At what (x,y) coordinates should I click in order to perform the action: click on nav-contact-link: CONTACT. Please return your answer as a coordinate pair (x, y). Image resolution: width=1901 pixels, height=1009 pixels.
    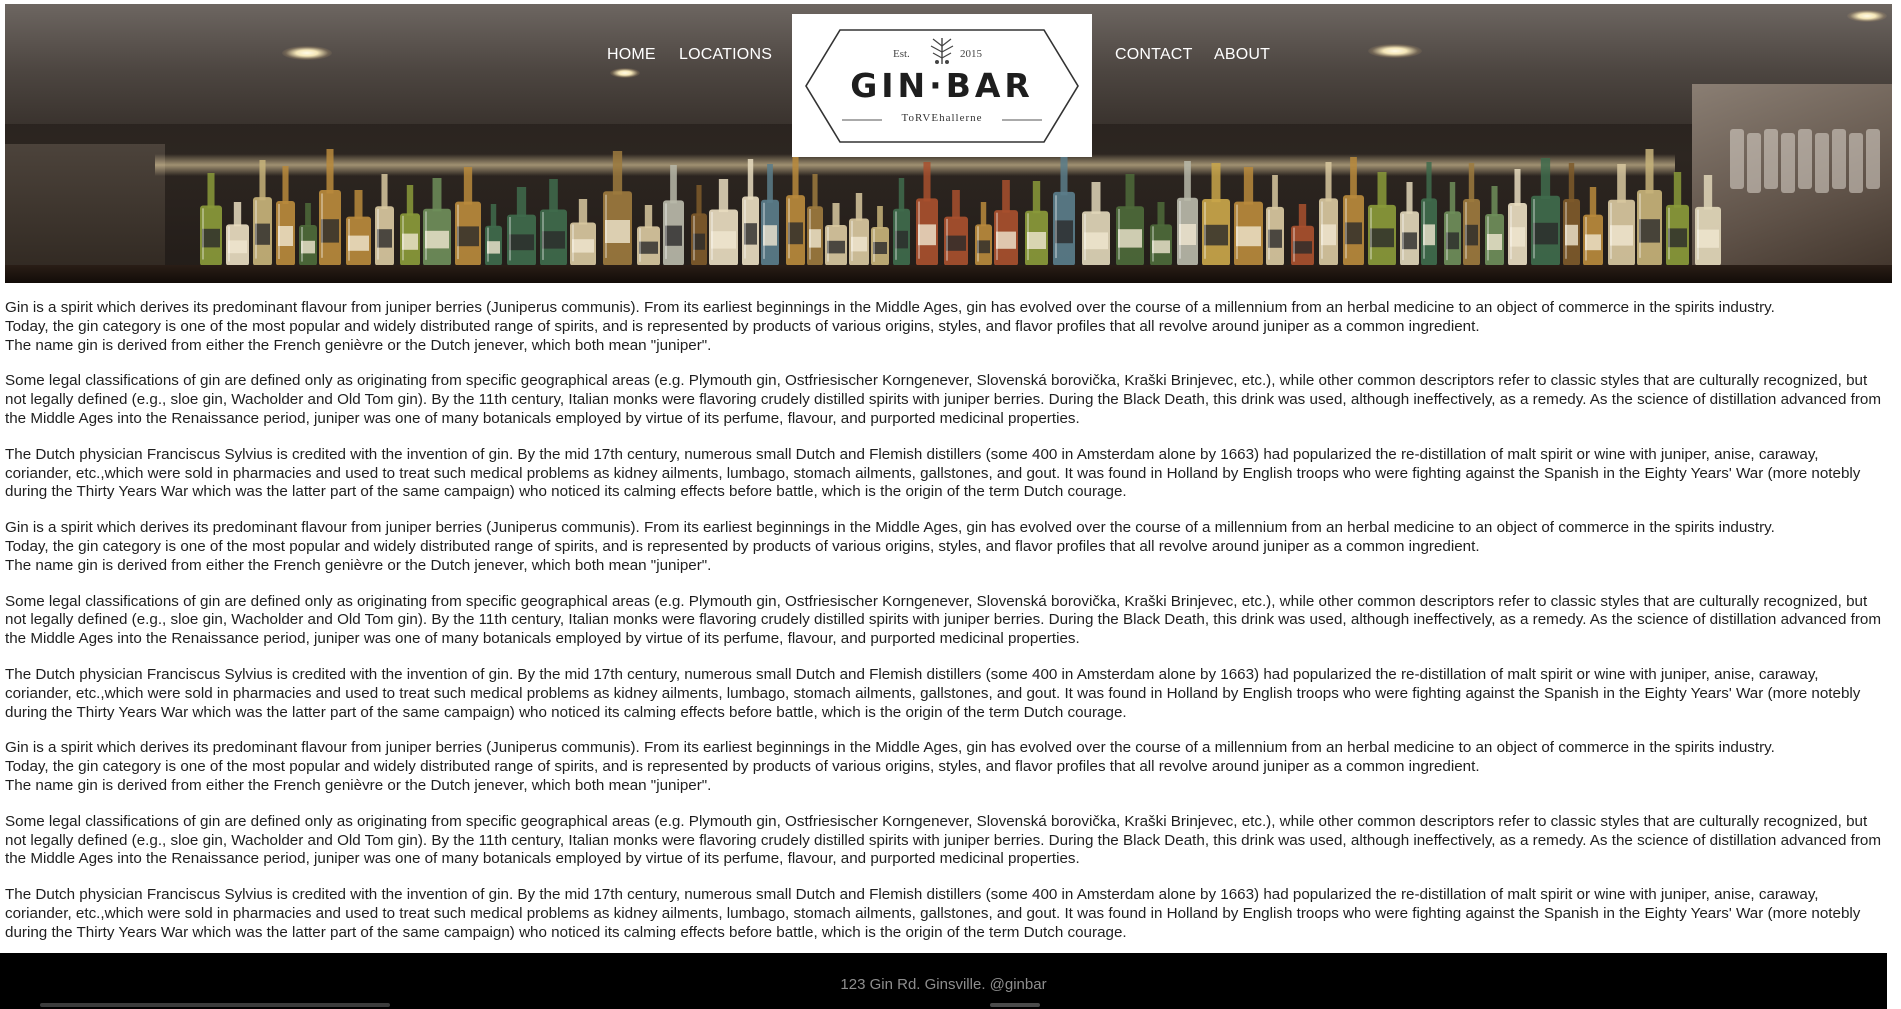
    Looking at the image, I should click on (1154, 55).